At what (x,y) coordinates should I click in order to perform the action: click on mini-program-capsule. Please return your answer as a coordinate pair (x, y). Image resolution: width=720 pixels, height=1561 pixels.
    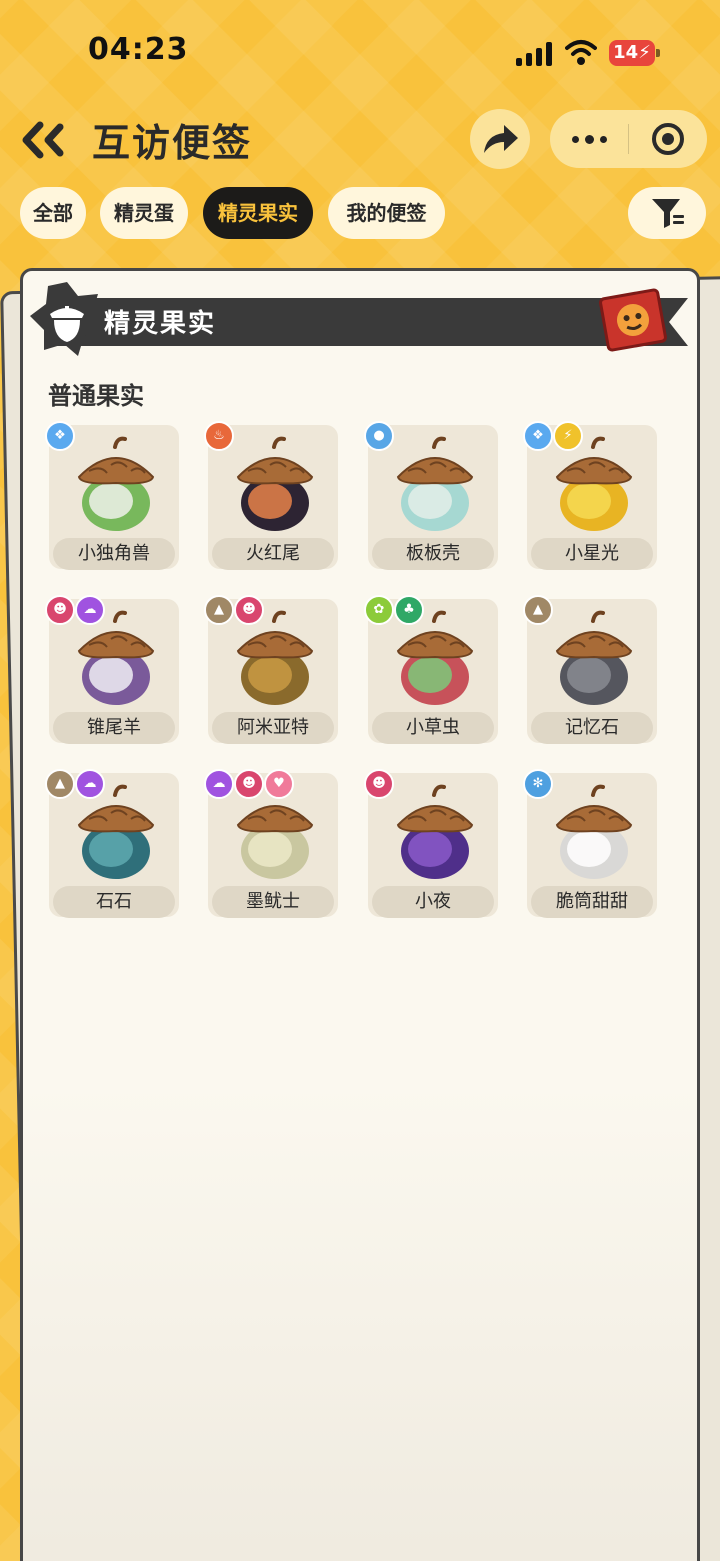
    Looking at the image, I should click on (628, 139).